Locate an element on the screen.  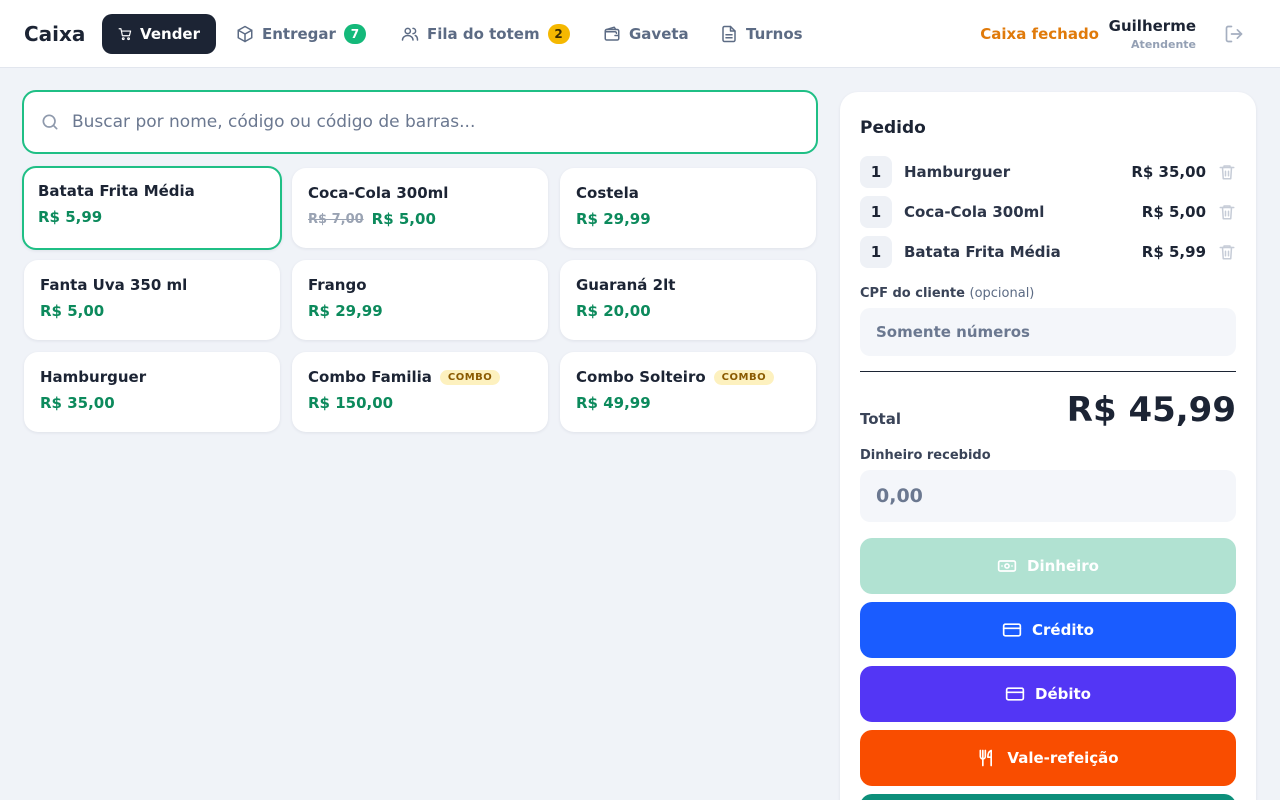
product-search is located at coordinates (420, 122).